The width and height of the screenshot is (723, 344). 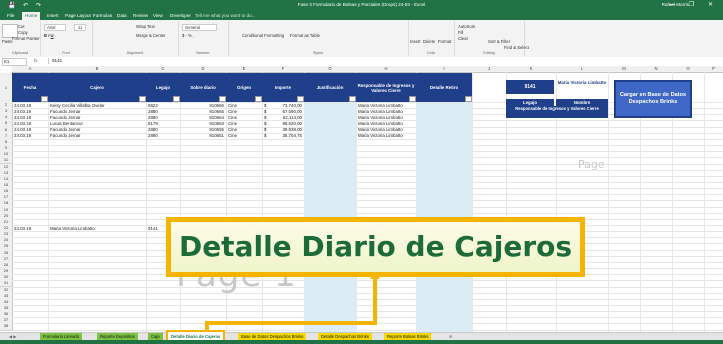 I want to click on cell-legajo: 2880, so click(x=163, y=135).